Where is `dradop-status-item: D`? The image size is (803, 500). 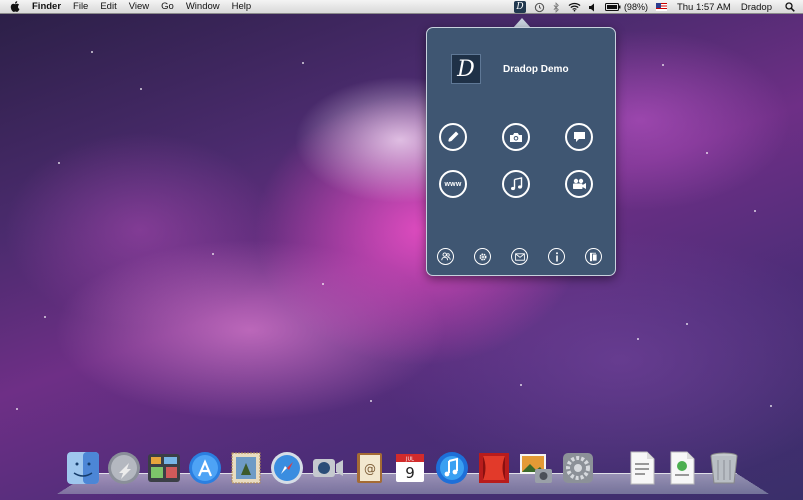 dradop-status-item: D is located at coordinates (519, 7).